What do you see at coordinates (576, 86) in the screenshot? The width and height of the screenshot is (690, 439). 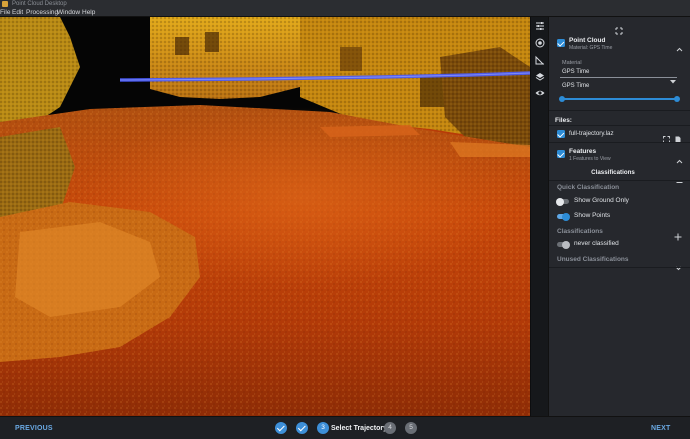 I see `gps-time-label: GPS Time` at bounding box center [576, 86].